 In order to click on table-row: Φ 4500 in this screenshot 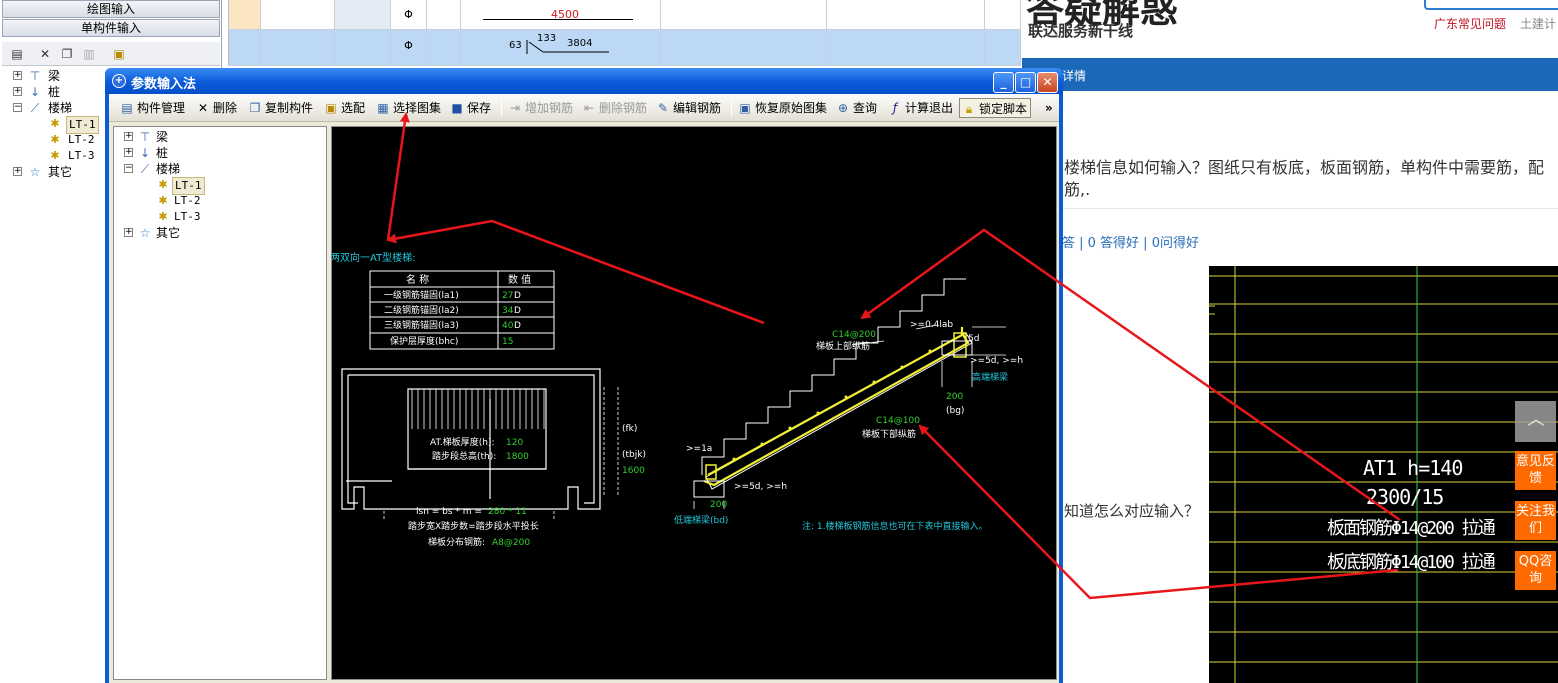, I will do `click(625, 15)`.